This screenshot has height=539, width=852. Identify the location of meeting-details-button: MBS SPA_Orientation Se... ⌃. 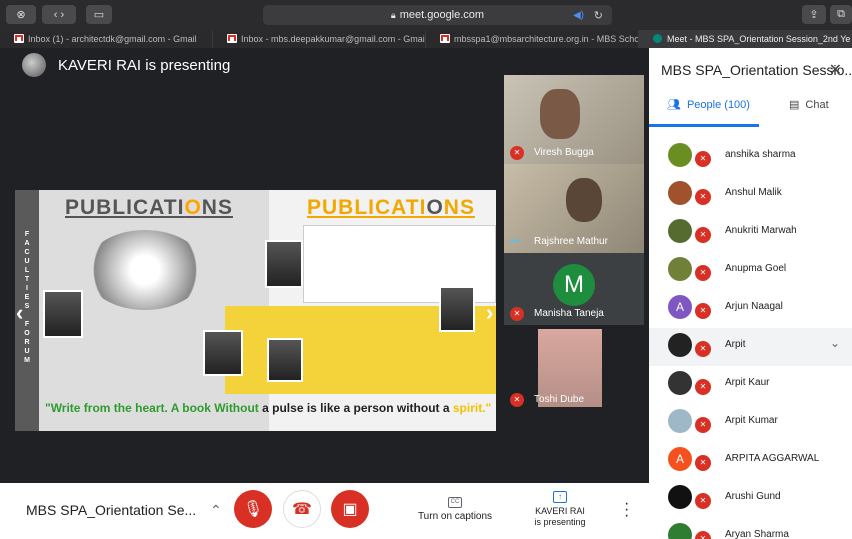
(124, 510).